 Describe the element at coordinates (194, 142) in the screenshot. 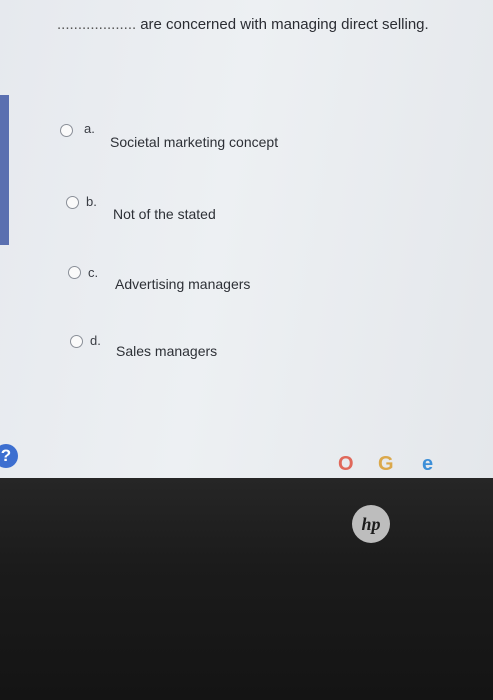

I see `option-a-label: Societal marketing concept` at that location.